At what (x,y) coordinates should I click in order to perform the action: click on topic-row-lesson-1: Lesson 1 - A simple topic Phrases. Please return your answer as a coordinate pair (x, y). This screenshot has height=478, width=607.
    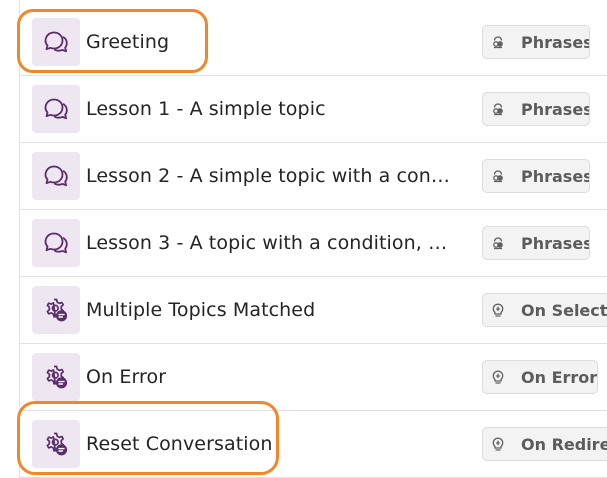
    Looking at the image, I should click on (313, 109).